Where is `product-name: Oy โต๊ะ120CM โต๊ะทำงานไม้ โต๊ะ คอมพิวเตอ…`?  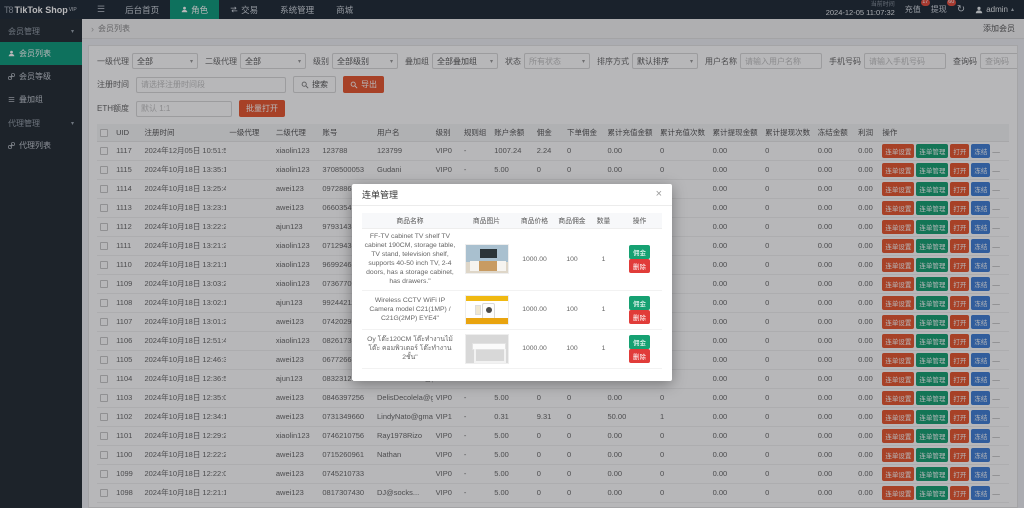
product-name: Oy โต๊ะ120CM โต๊ะทำงานไม้ โต๊ะ คอมพิวเตอ… is located at coordinates (410, 348).